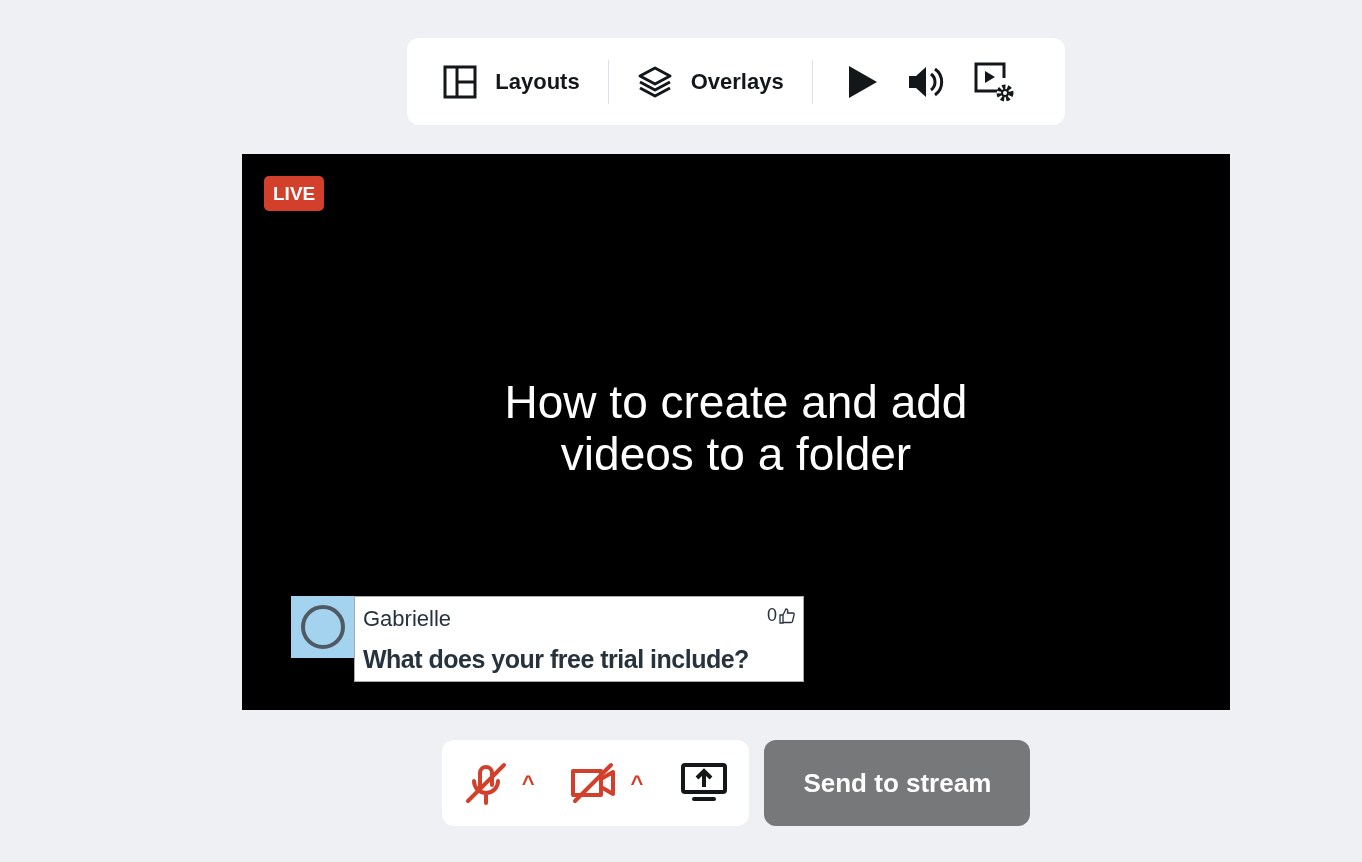 This screenshot has width=1362, height=862. What do you see at coordinates (736, 428) in the screenshot?
I see `slide-title: How to create and add videos to a folder` at bounding box center [736, 428].